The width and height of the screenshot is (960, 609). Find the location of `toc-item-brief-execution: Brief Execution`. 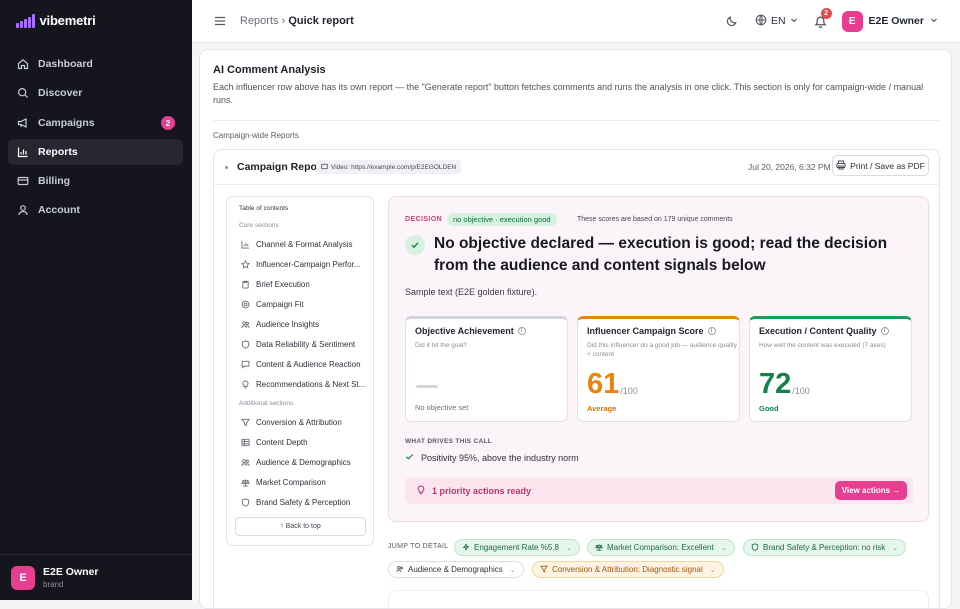

toc-item-brief-execution: Brief Execution is located at coordinates (305, 284).